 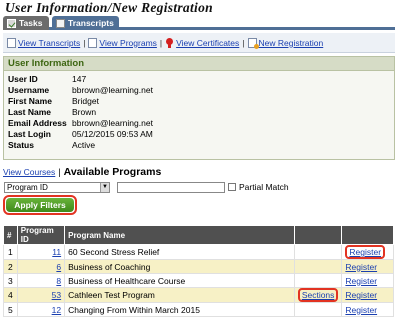 I want to click on user-id-value: 147, so click(x=79, y=79).